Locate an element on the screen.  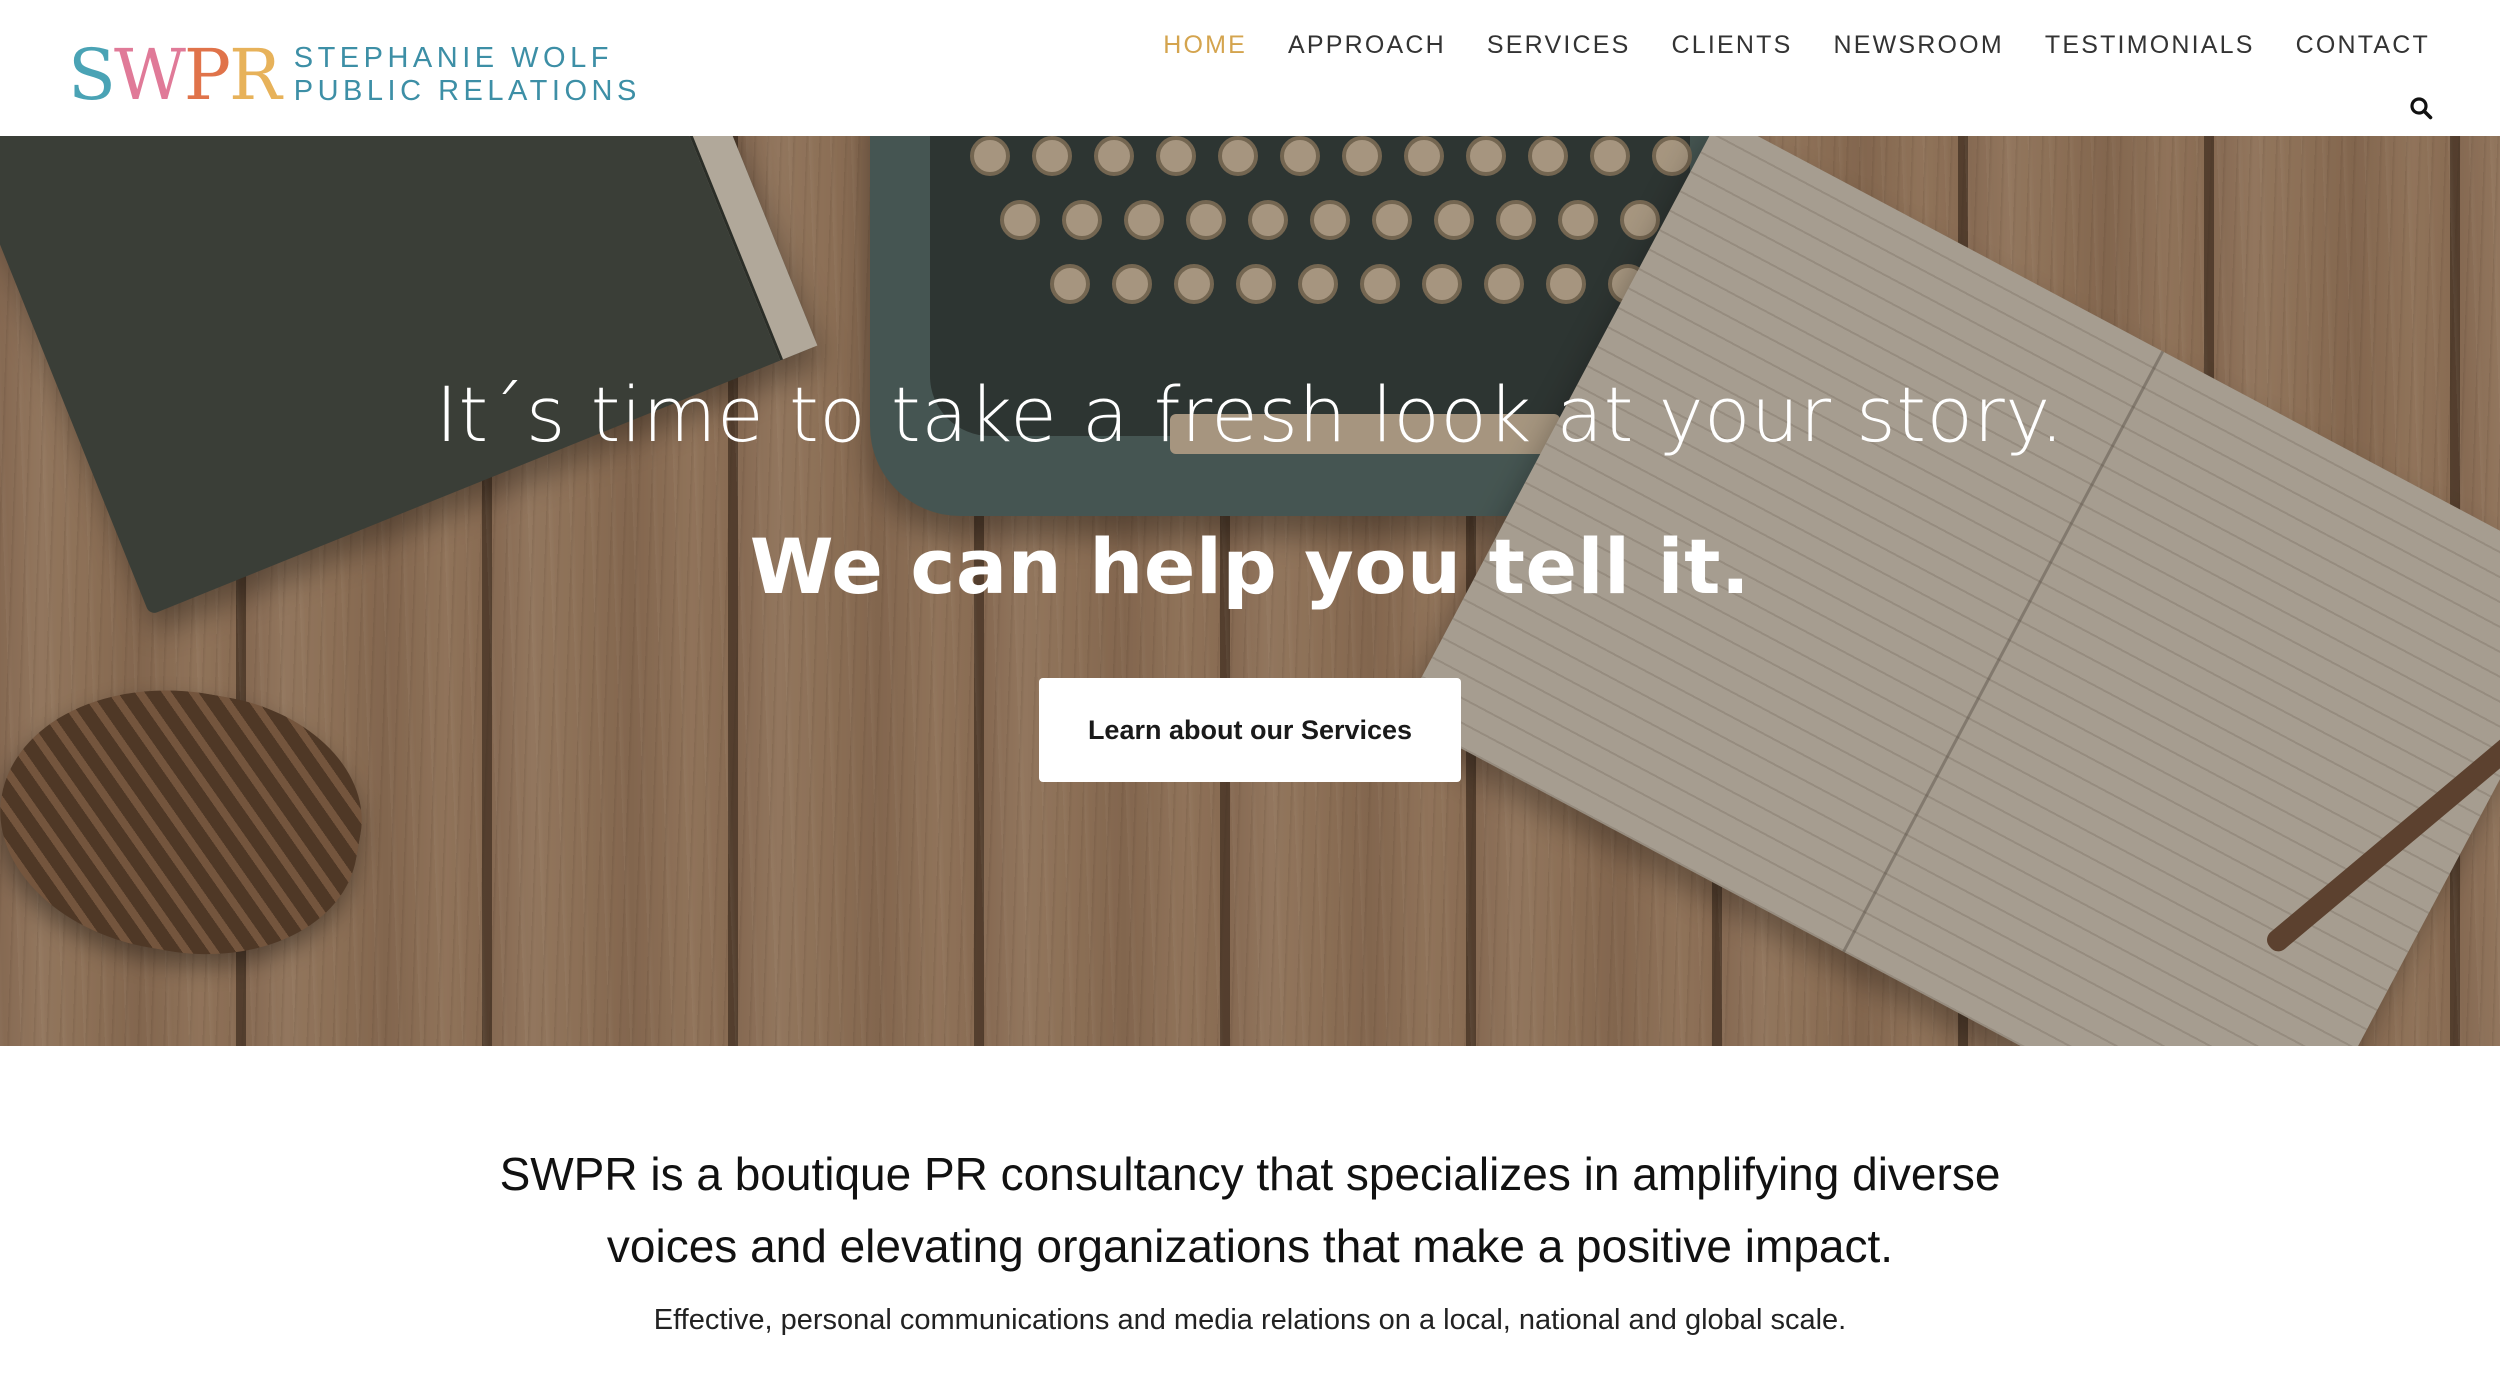
search-button is located at coordinates (2421, 108).